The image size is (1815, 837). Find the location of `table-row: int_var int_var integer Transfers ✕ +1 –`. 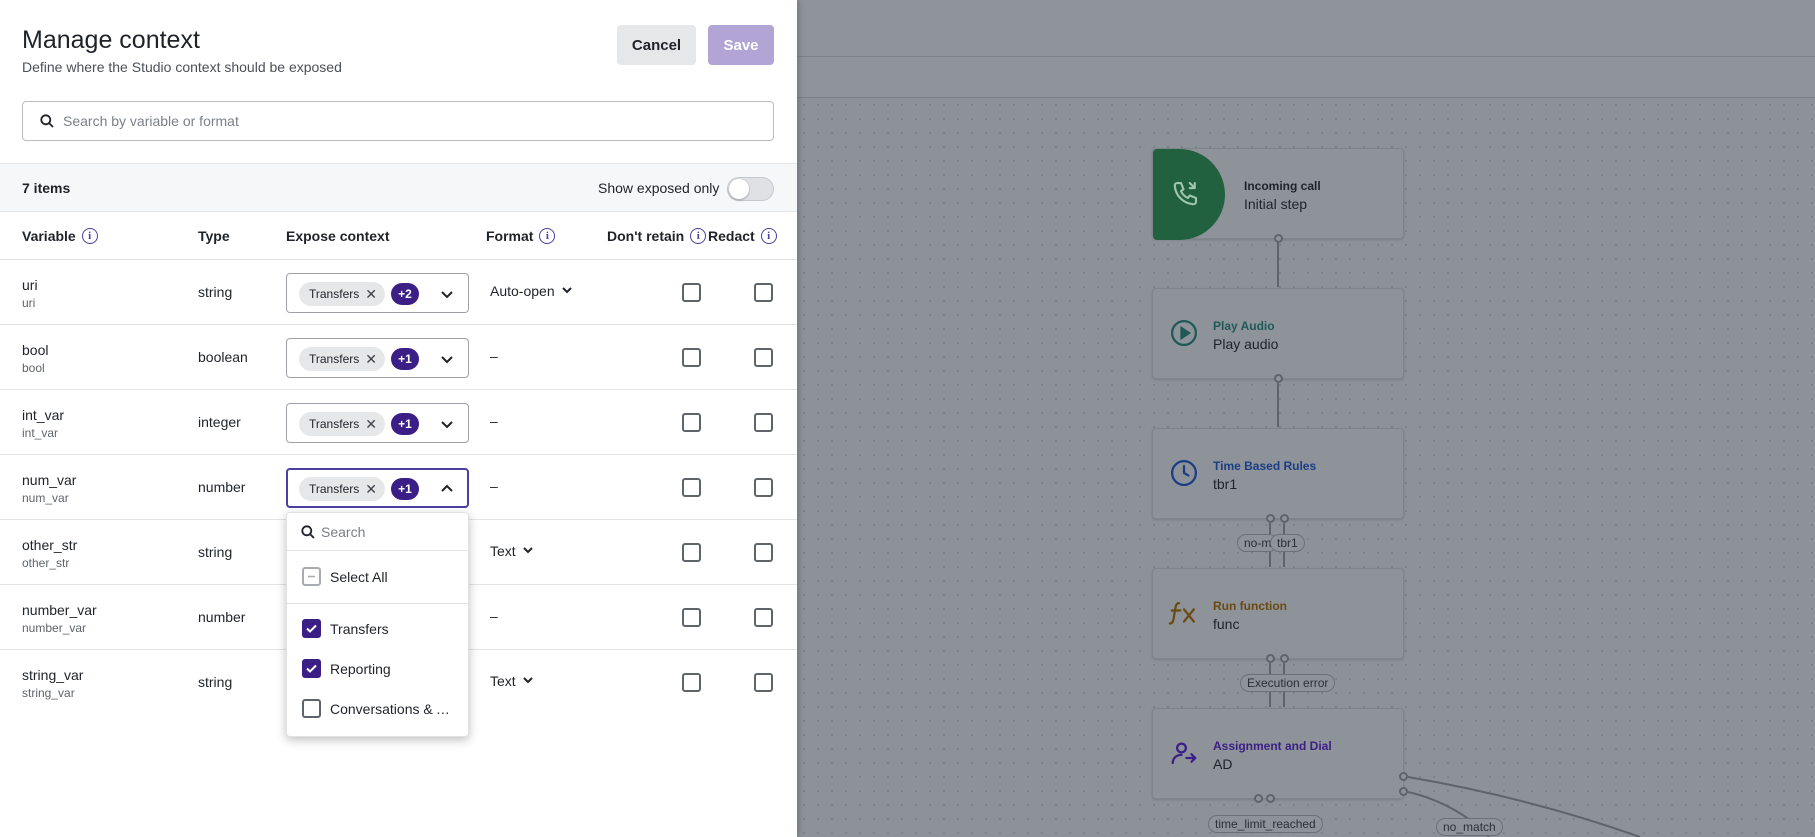

table-row: int_var int_var integer Transfers ✕ +1 – is located at coordinates (398, 422).